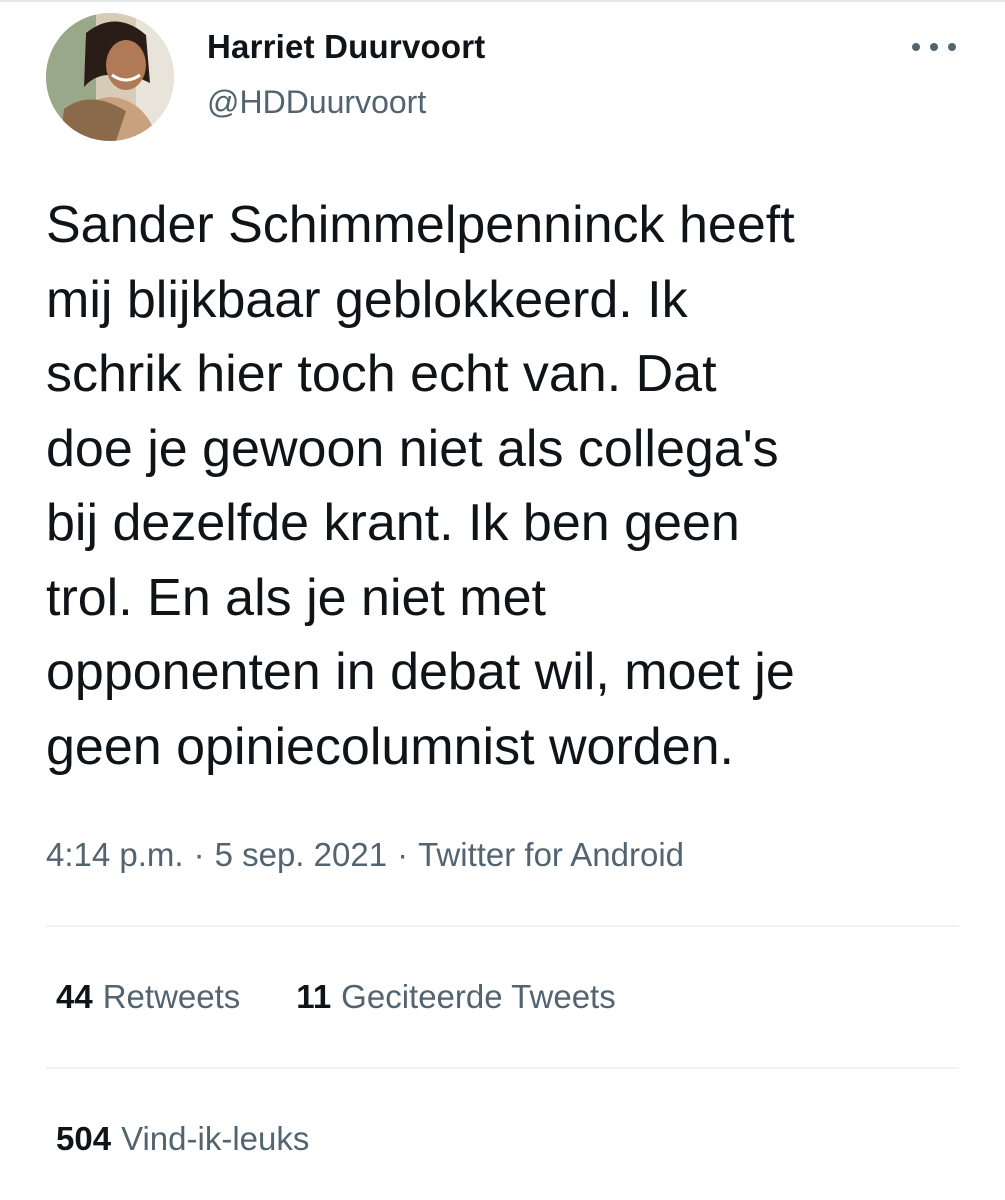 The height and width of the screenshot is (1200, 1005). I want to click on tweet-date: 5 sep. 2021, so click(301, 854).